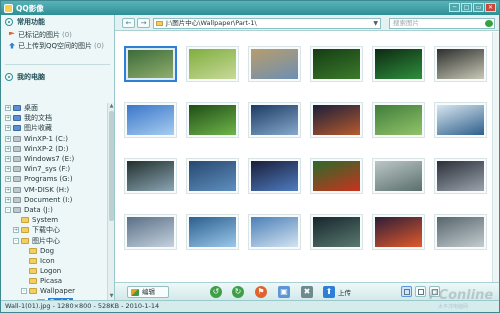  Describe the element at coordinates (57, 34) in the screenshot. I see `sidebar-item-marked: 已标记的图片 (0)` at that location.